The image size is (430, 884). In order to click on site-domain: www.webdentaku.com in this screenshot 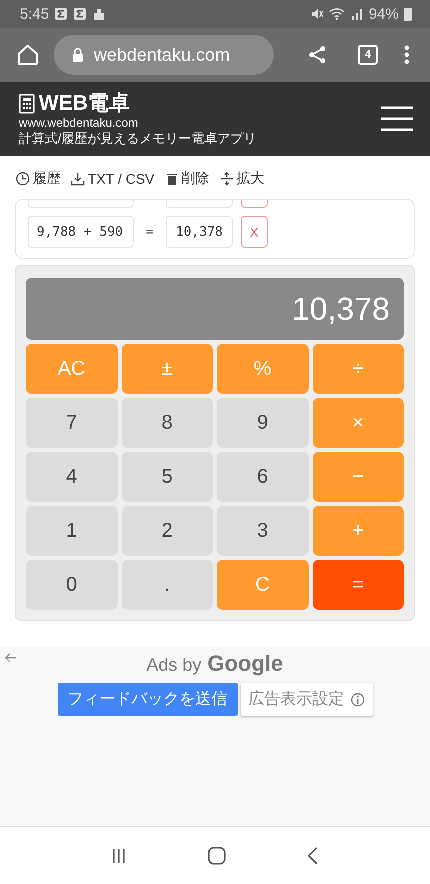, I will do `click(79, 123)`.